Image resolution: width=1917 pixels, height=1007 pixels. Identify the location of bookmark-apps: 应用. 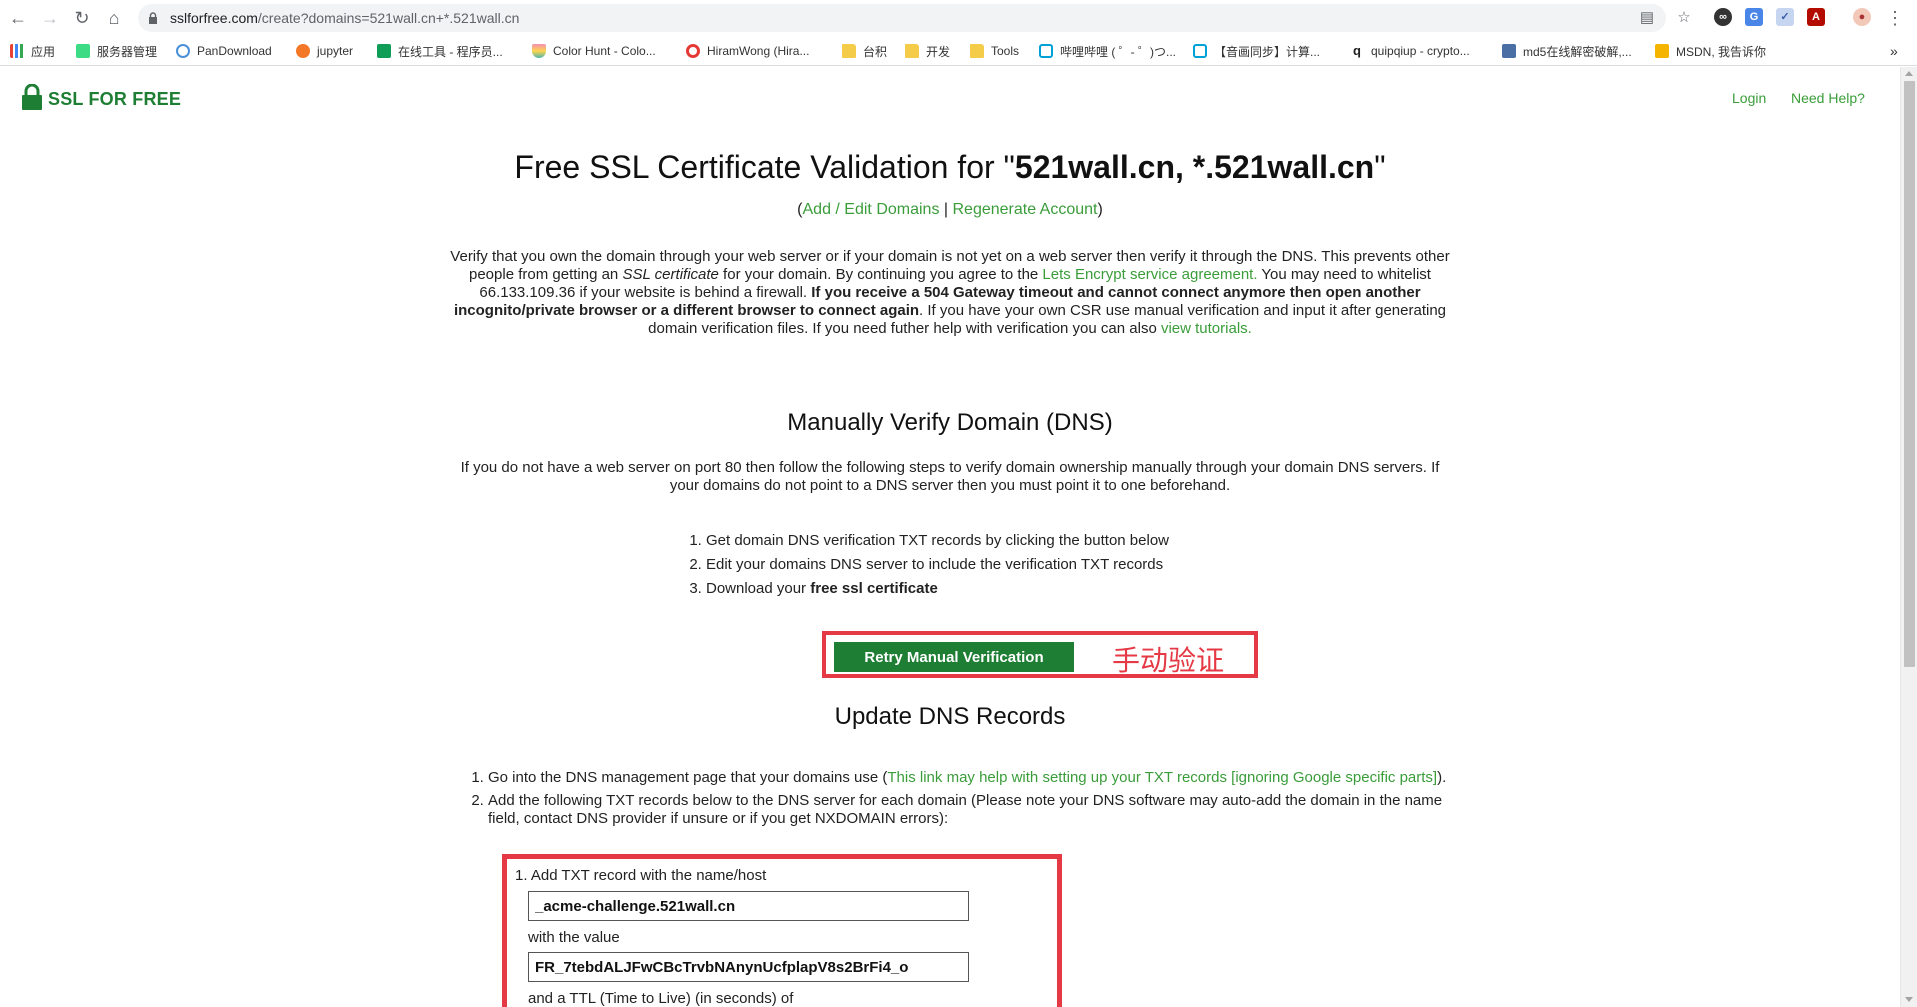
(32, 51).